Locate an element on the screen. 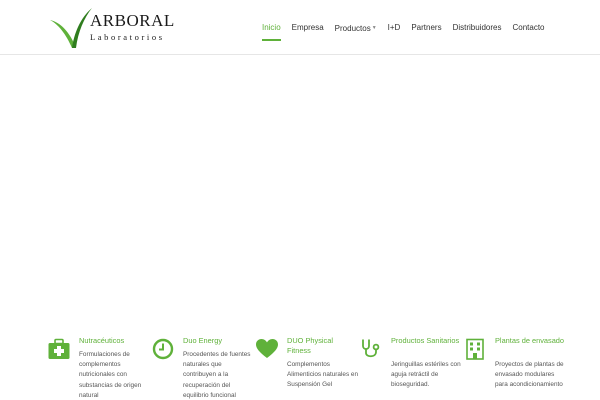 This screenshot has width=600, height=400. nav-item-partners: Partners is located at coordinates (426, 28).